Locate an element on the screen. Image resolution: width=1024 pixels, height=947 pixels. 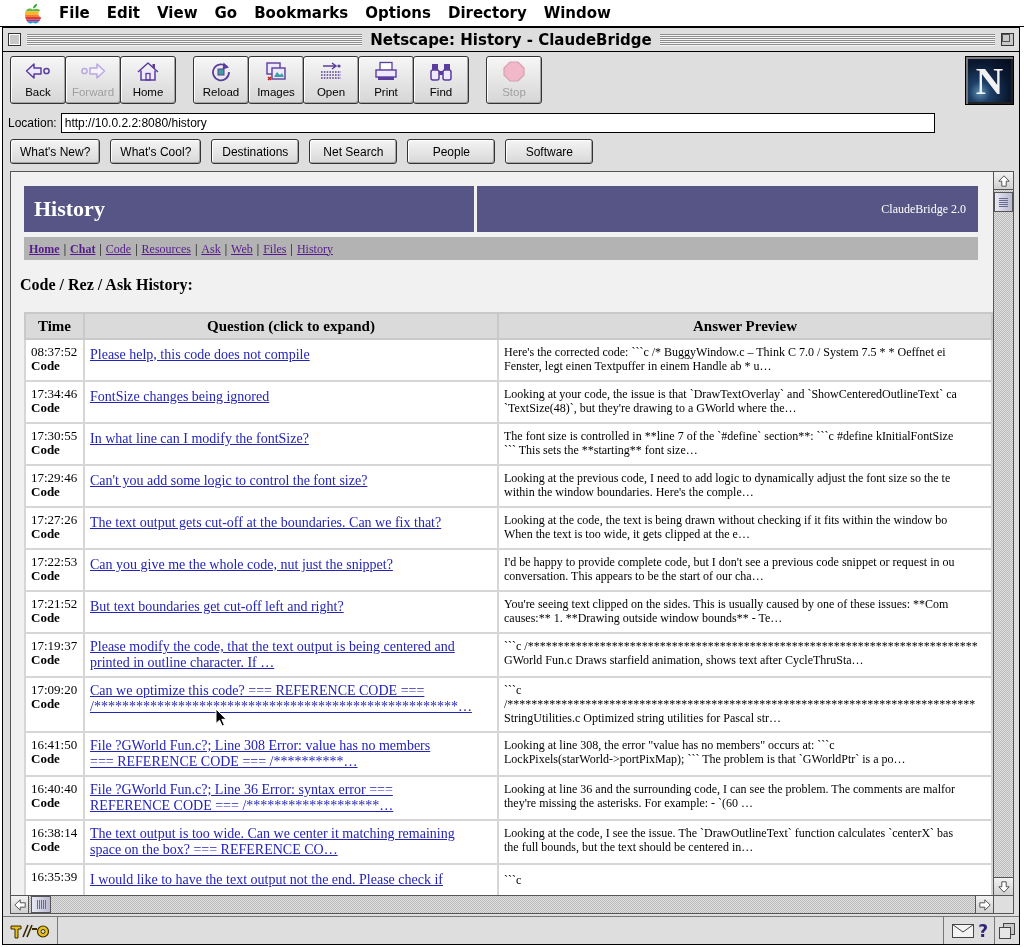
answer-preview: ```c is located at coordinates (513, 880).